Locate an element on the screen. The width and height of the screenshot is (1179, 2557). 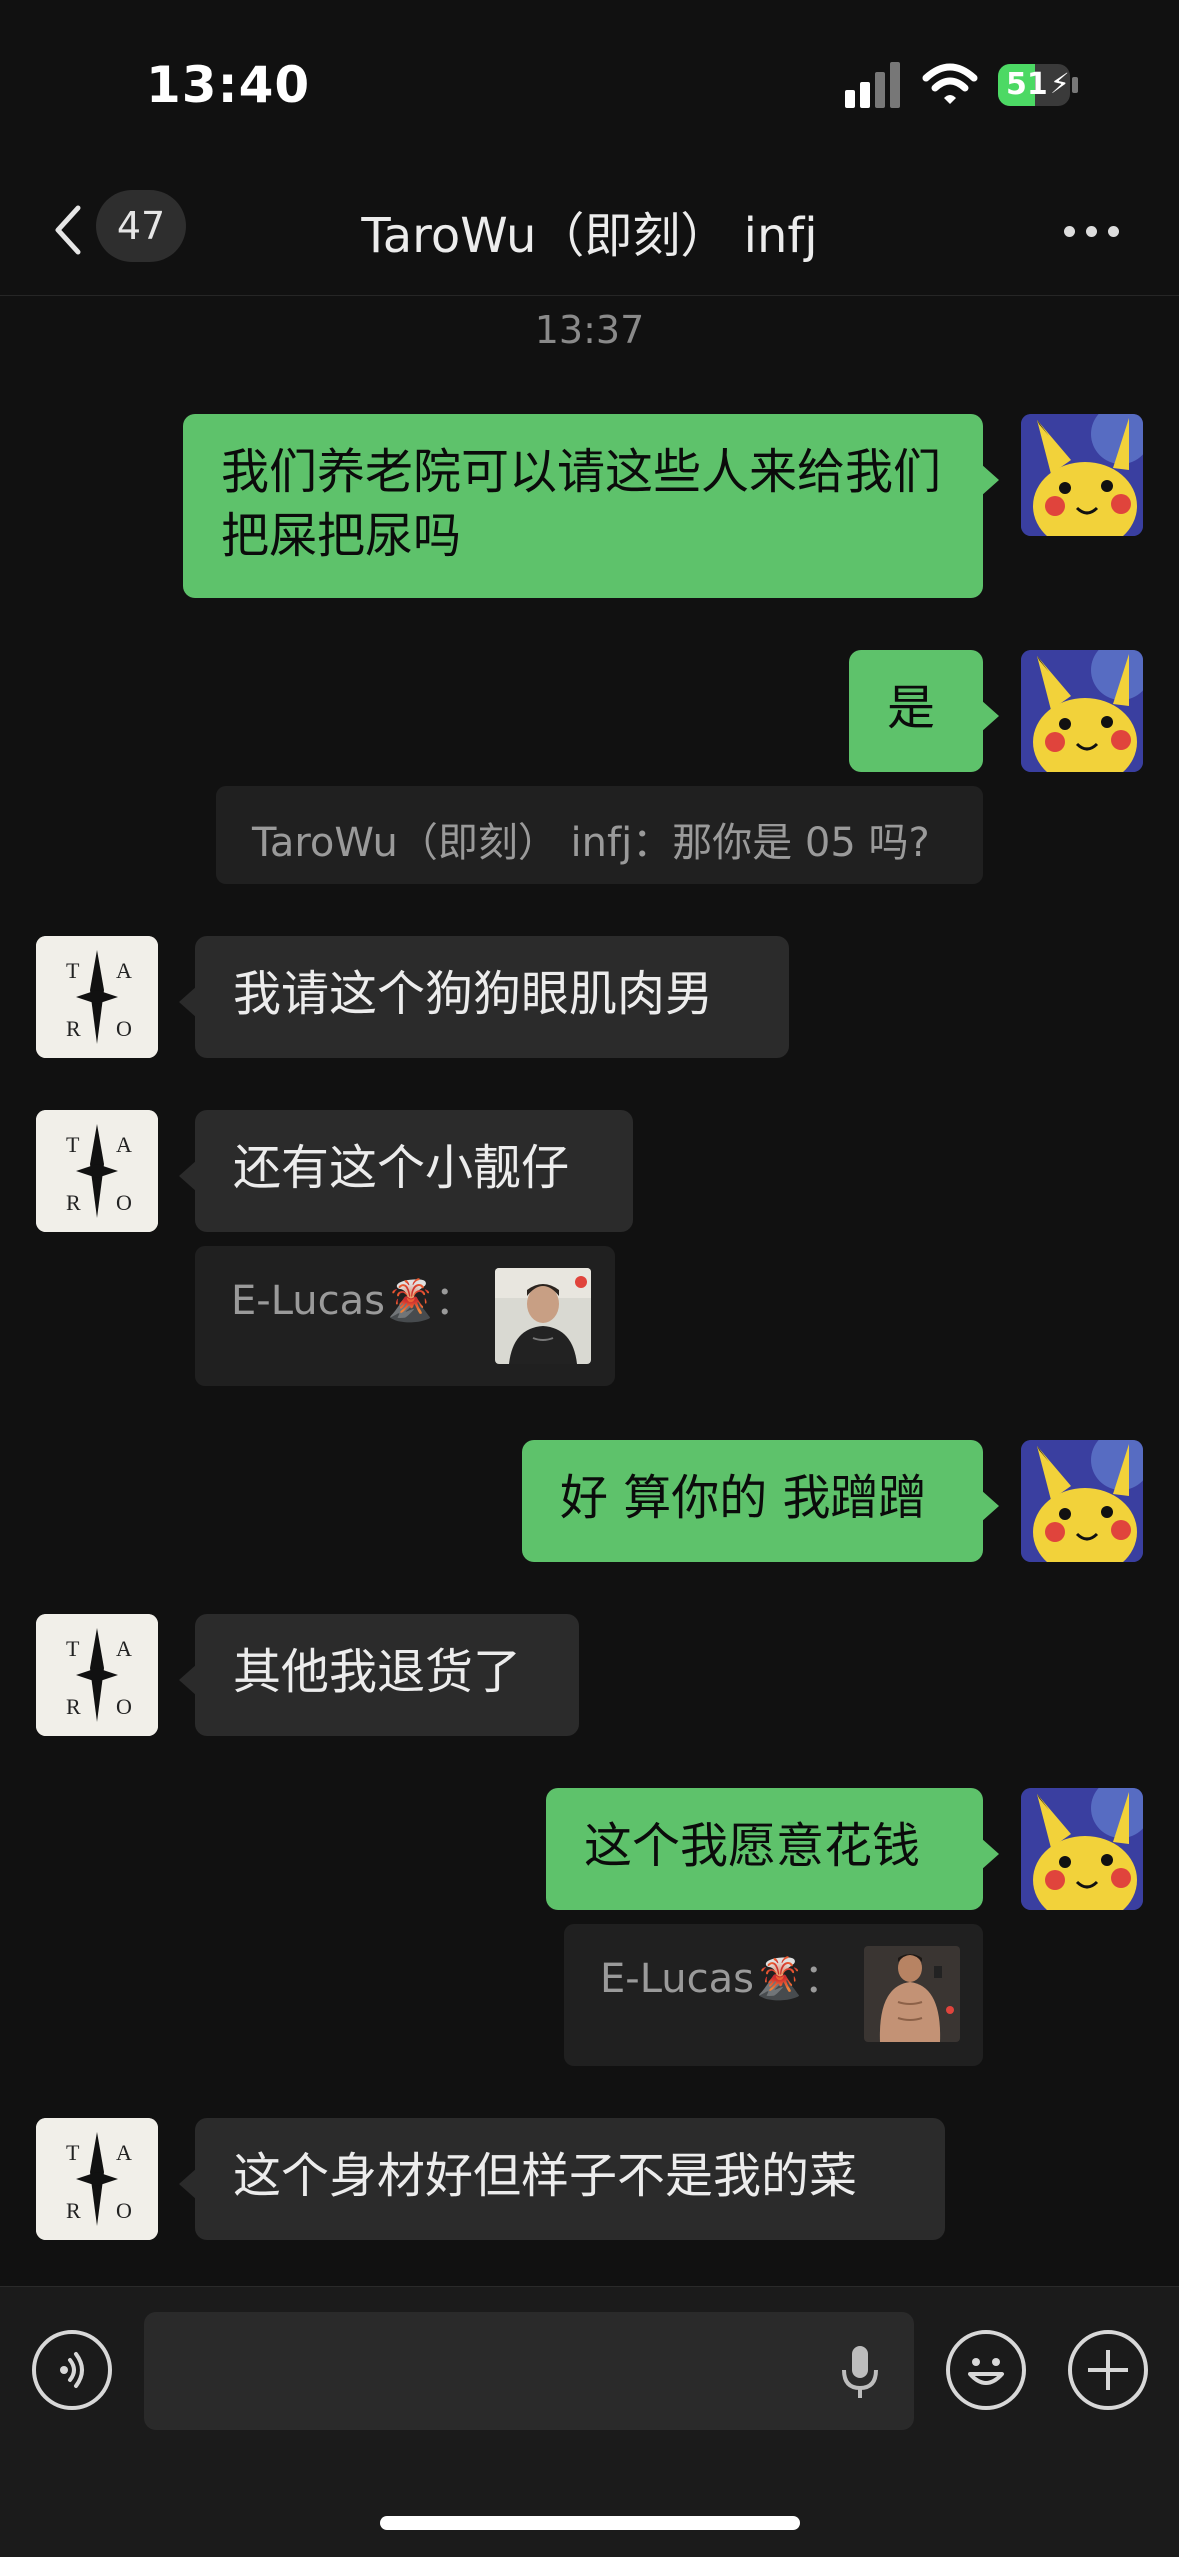
charging-bolt-icon: ⚡ is located at coordinates (1060, 83).